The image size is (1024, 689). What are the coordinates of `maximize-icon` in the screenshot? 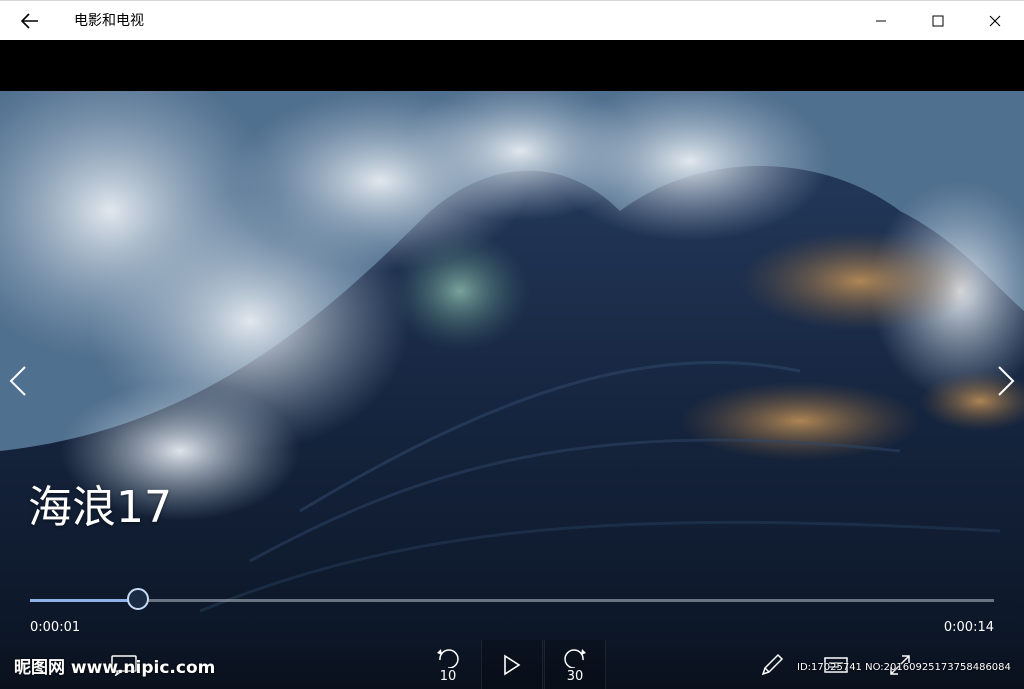 It's located at (937, 20).